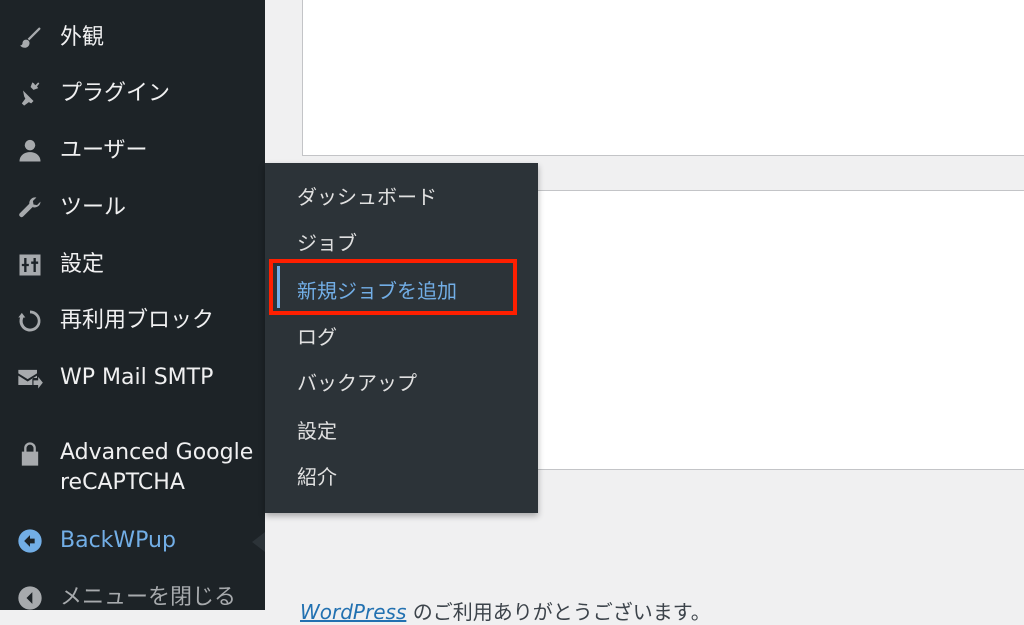 The width and height of the screenshot is (1024, 625). What do you see at coordinates (118, 540) in the screenshot?
I see `menu-label: BackWPup` at bounding box center [118, 540].